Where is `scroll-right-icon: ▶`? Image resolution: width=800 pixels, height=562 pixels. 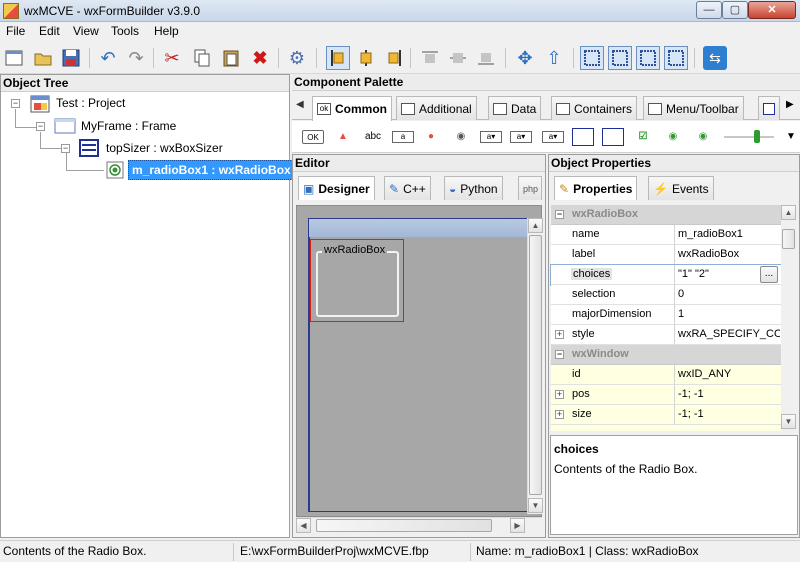 scroll-right-icon: ▶ is located at coordinates (517, 525).